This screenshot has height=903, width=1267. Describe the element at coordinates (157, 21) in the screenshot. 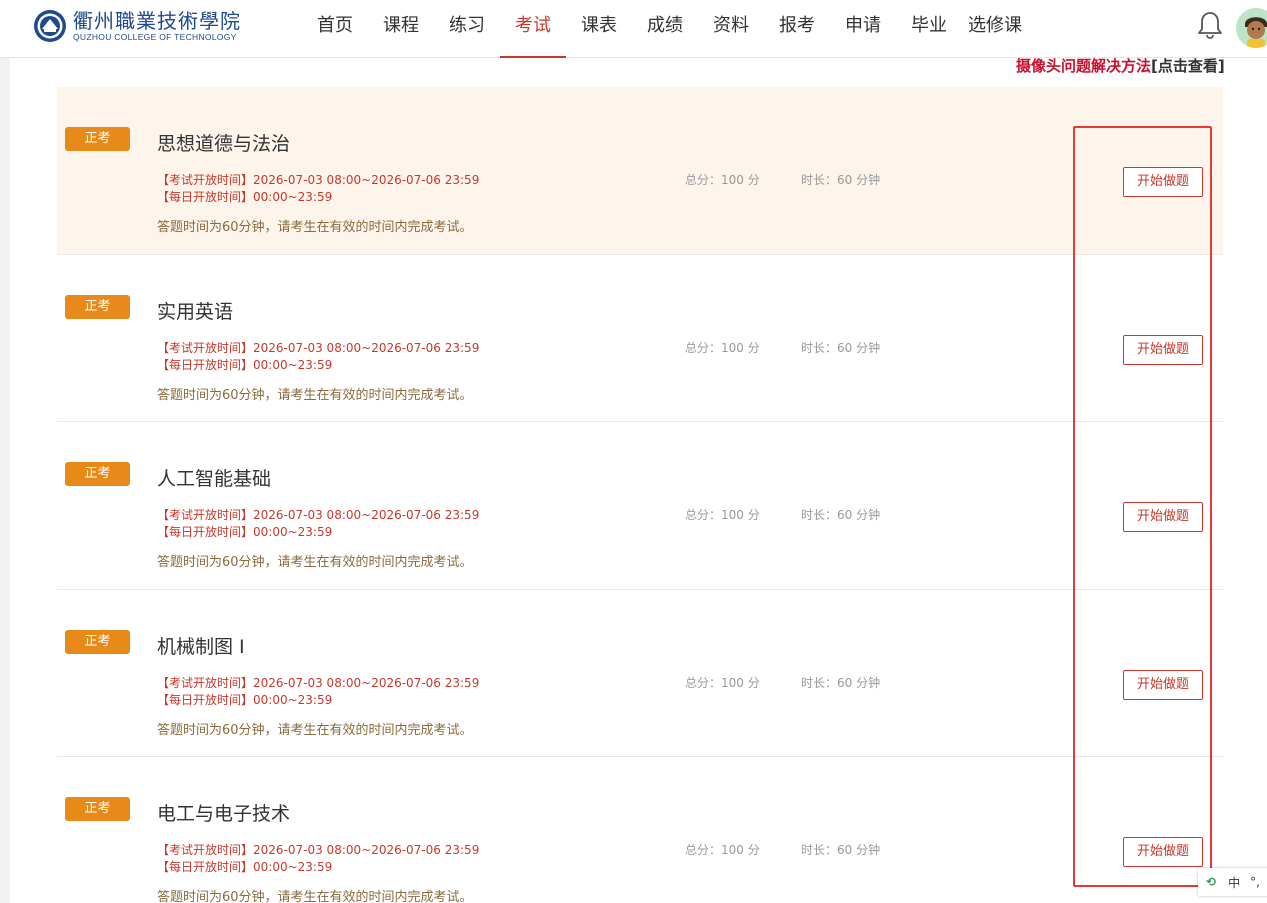

I see `logo-chinese-name: 衢州職業技術學院` at that location.